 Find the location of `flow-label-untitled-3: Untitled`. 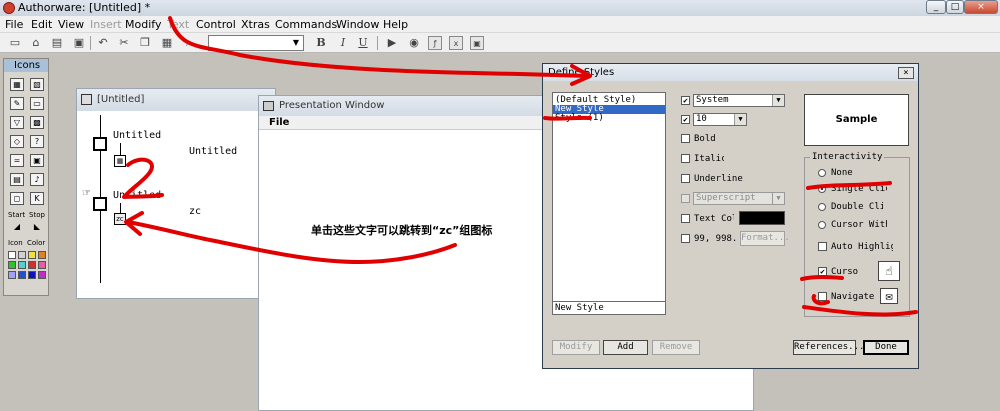

flow-label-untitled-3: Untitled is located at coordinates (137, 195).